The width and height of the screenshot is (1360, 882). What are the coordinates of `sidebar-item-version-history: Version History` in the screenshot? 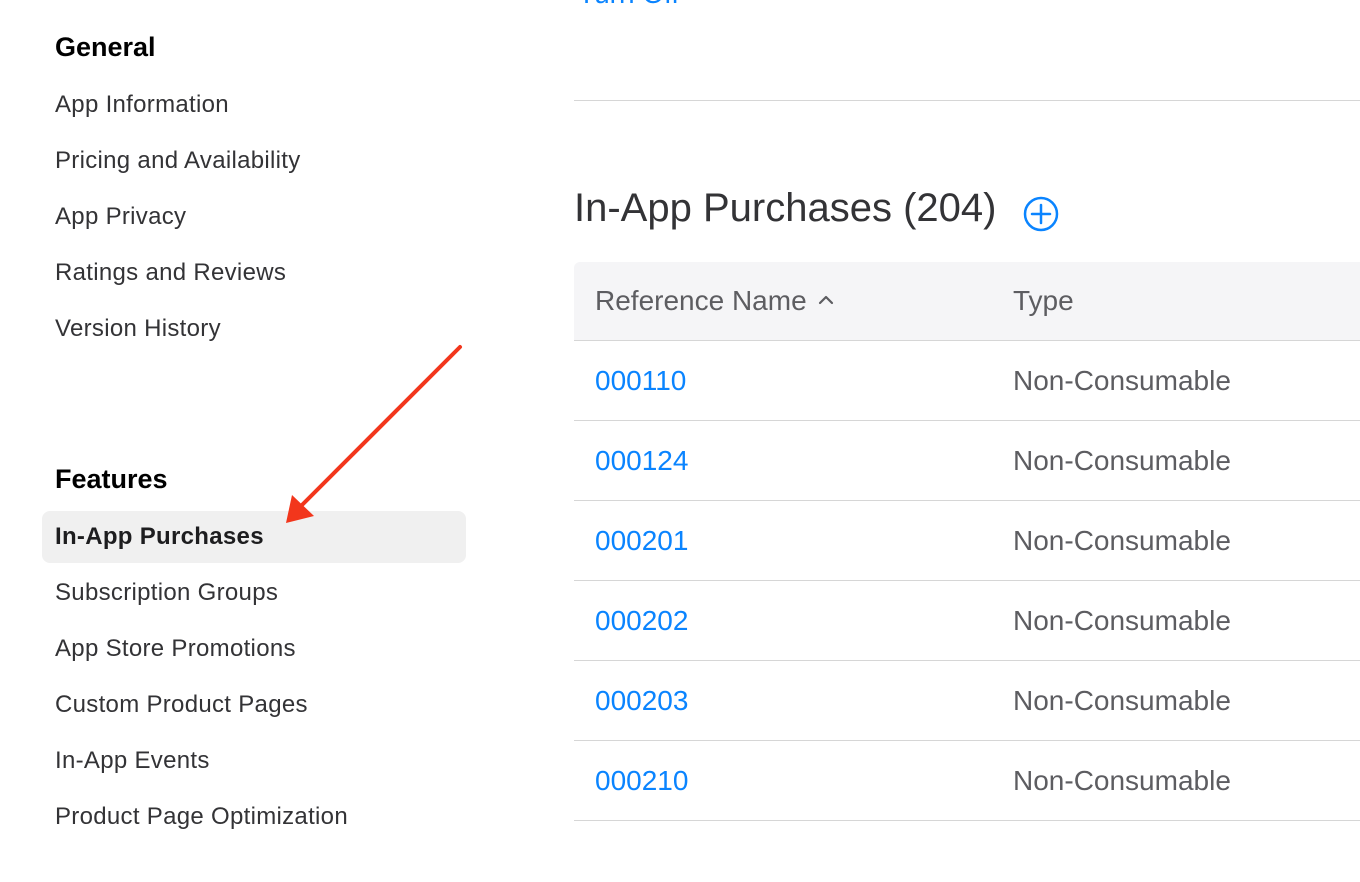 It's located at (254, 329).